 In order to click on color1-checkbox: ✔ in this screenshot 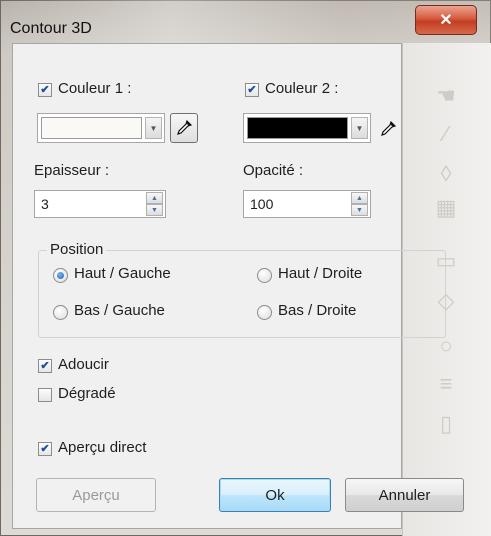, I will do `click(45, 90)`.